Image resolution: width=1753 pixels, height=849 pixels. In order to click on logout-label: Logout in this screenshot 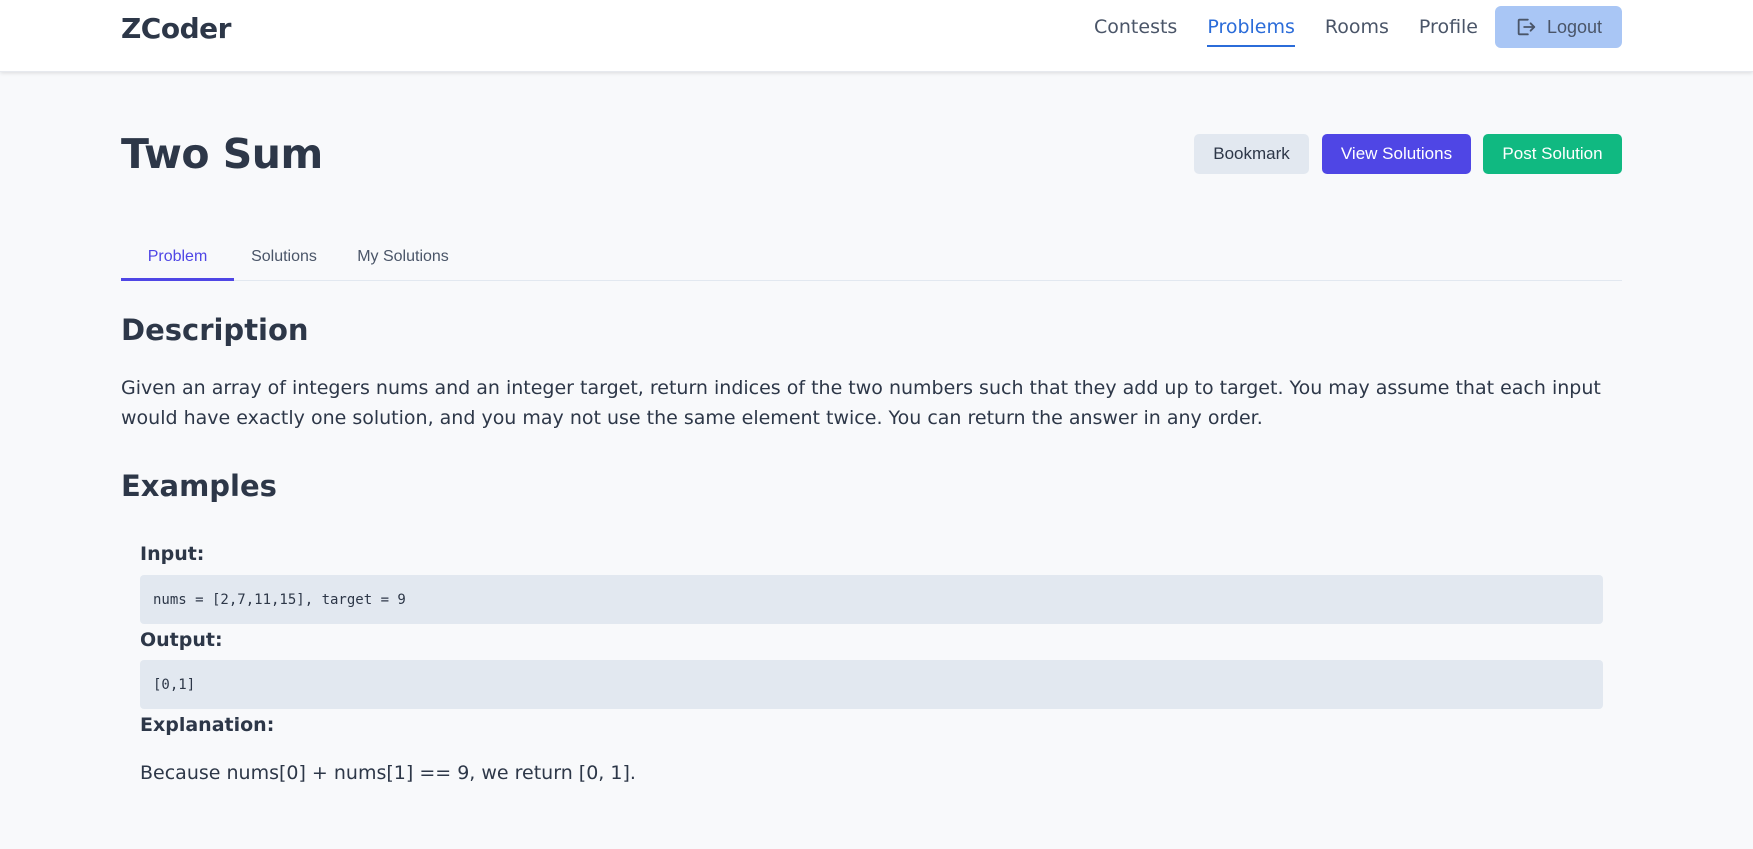, I will do `click(1574, 26)`.